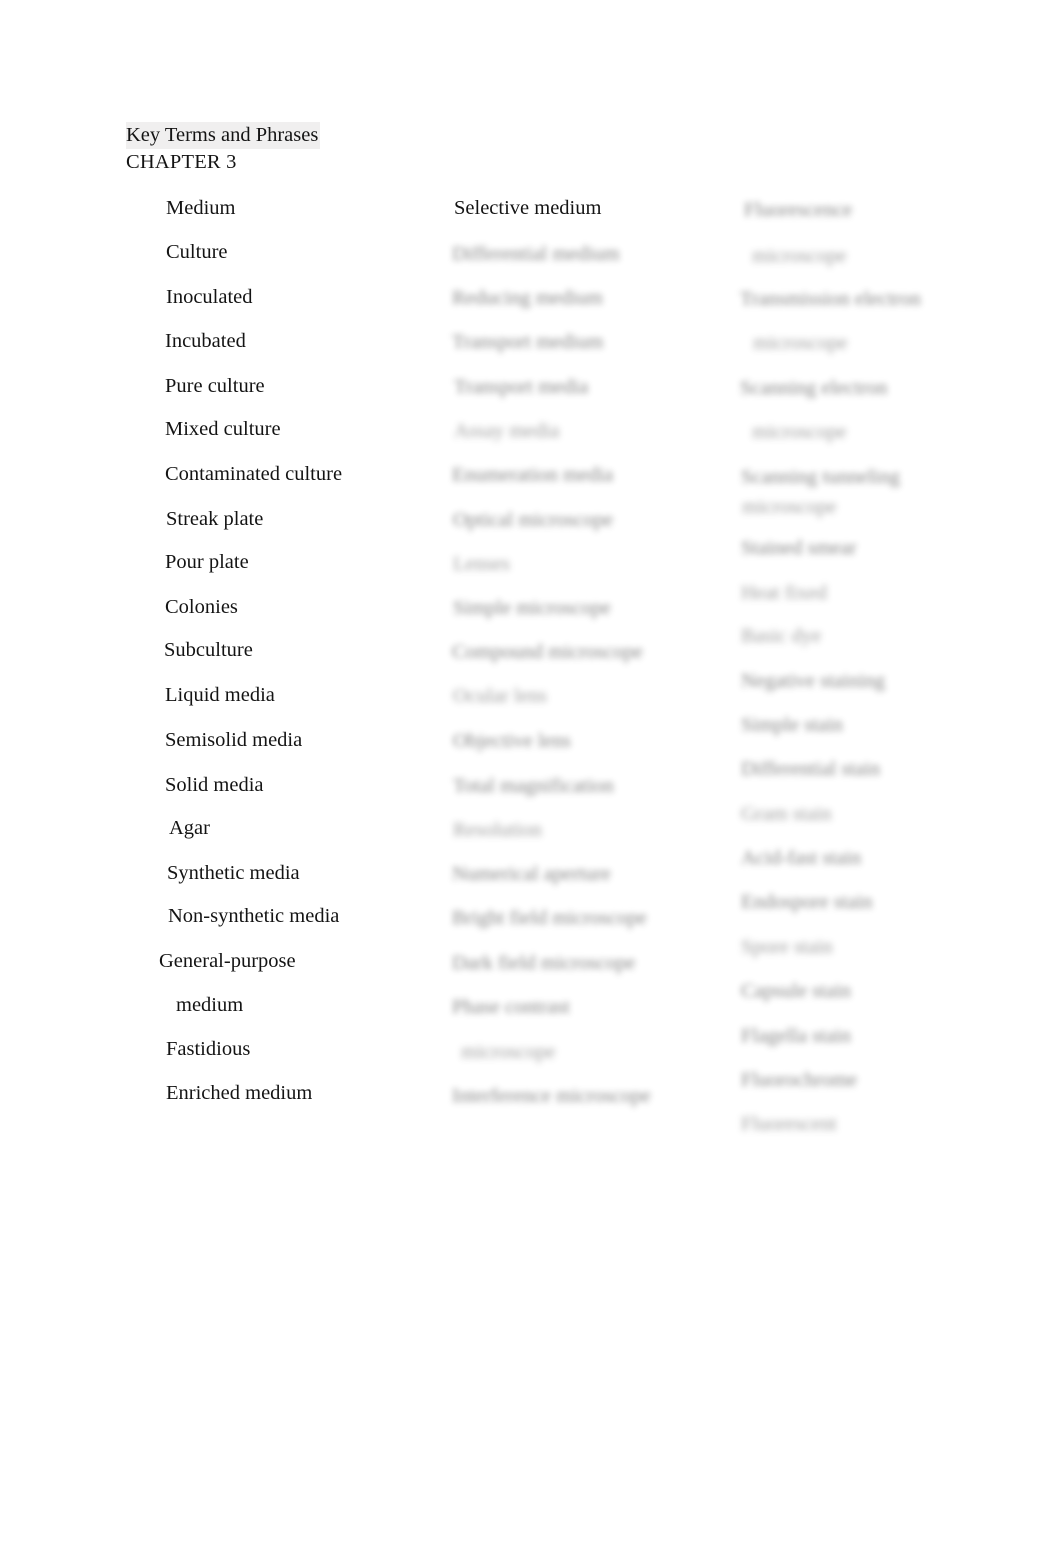 Image resolution: width=1062 pixels, height=1561 pixels. I want to click on term-item: Synthetic media, so click(233, 873).